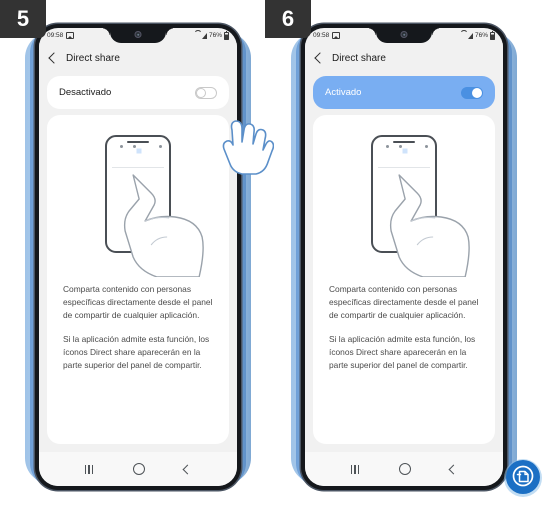 The height and width of the screenshot is (505, 550). What do you see at coordinates (343, 92) in the screenshot?
I see `toggle-label: Activado` at bounding box center [343, 92].